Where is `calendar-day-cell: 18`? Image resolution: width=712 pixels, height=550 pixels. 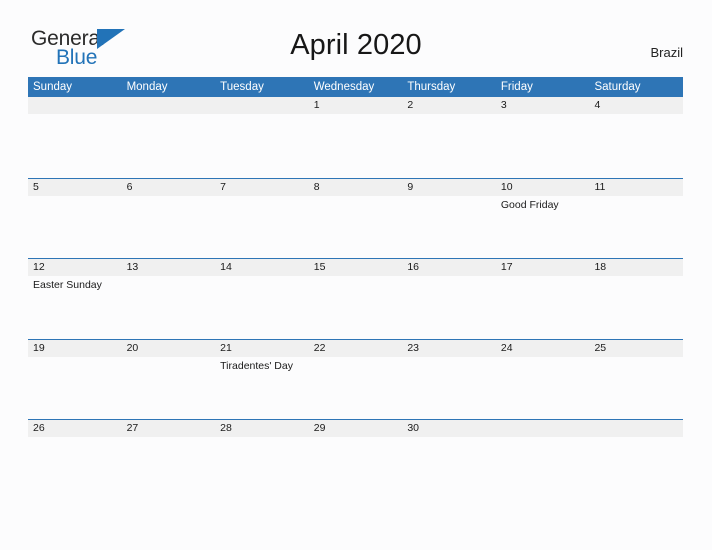 calendar-day-cell: 18 is located at coordinates (636, 299).